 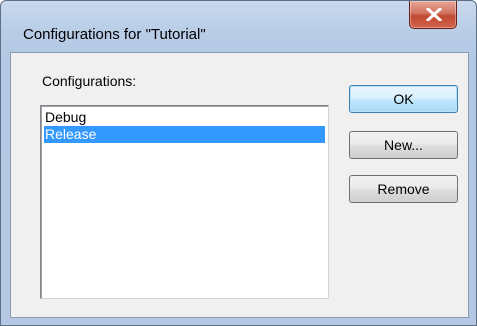 I want to click on ok-button: OK, so click(x=403, y=99).